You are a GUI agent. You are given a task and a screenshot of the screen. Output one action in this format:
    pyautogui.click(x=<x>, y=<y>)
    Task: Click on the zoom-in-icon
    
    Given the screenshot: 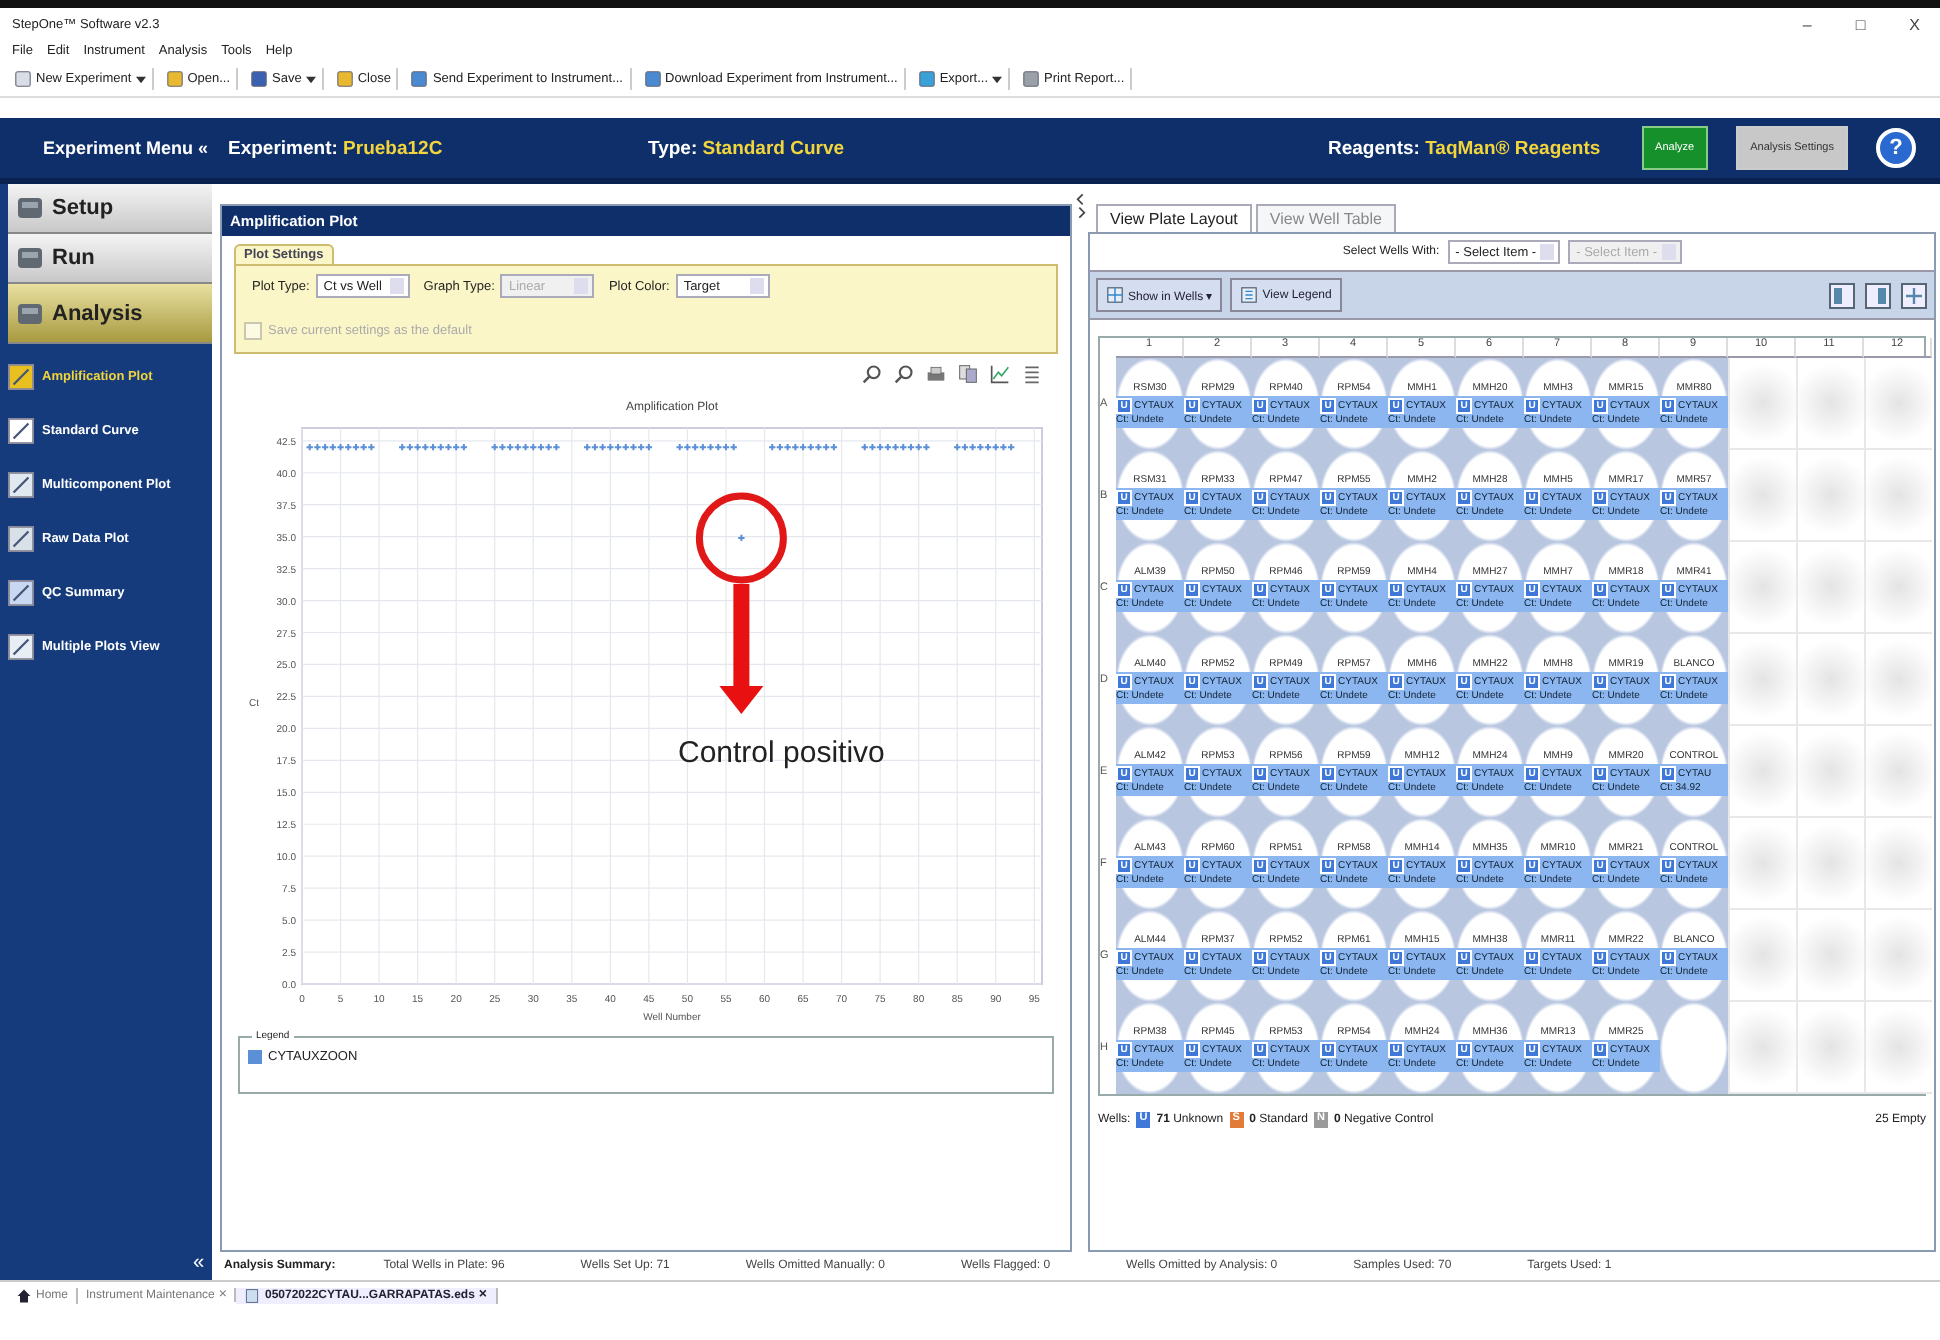 What is the action you would take?
    pyautogui.click(x=872, y=374)
    